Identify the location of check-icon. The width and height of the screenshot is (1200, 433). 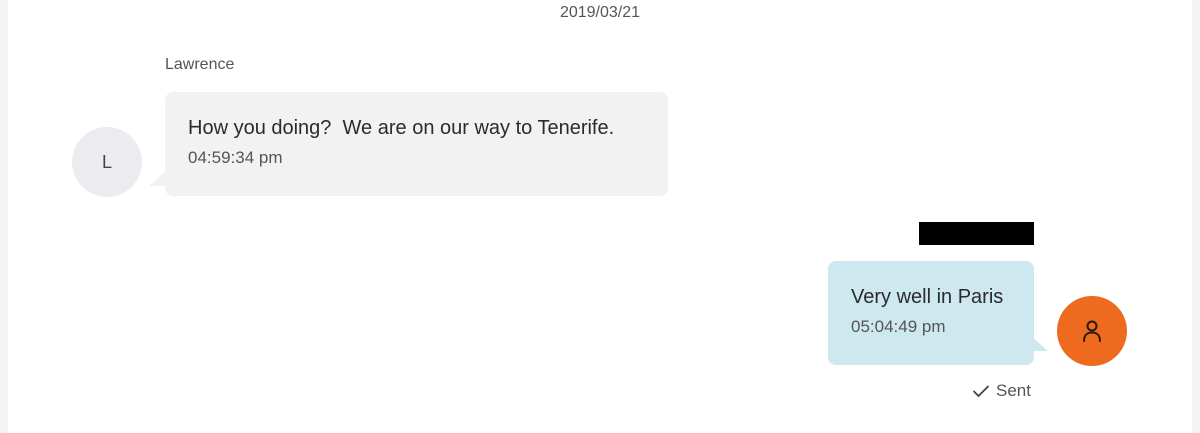
(981, 391).